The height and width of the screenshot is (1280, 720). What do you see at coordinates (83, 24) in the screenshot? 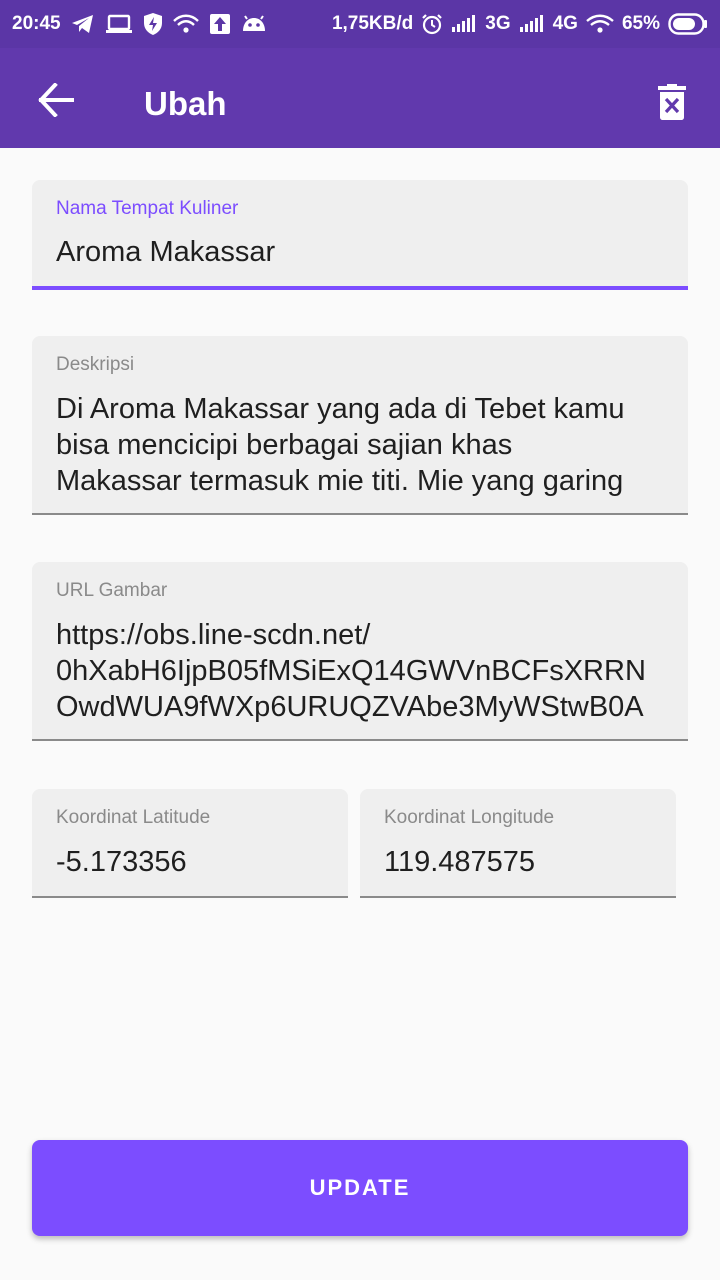
I see `telegram-icon` at bounding box center [83, 24].